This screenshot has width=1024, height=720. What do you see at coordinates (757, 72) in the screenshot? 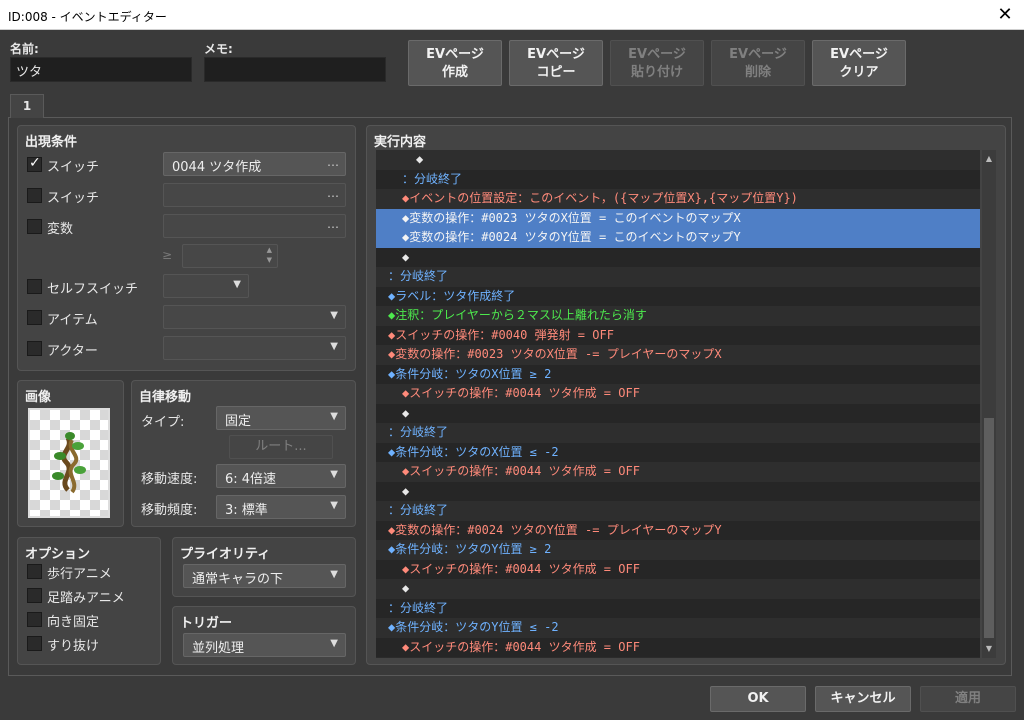
I see `button-line2: 削除` at bounding box center [757, 72].